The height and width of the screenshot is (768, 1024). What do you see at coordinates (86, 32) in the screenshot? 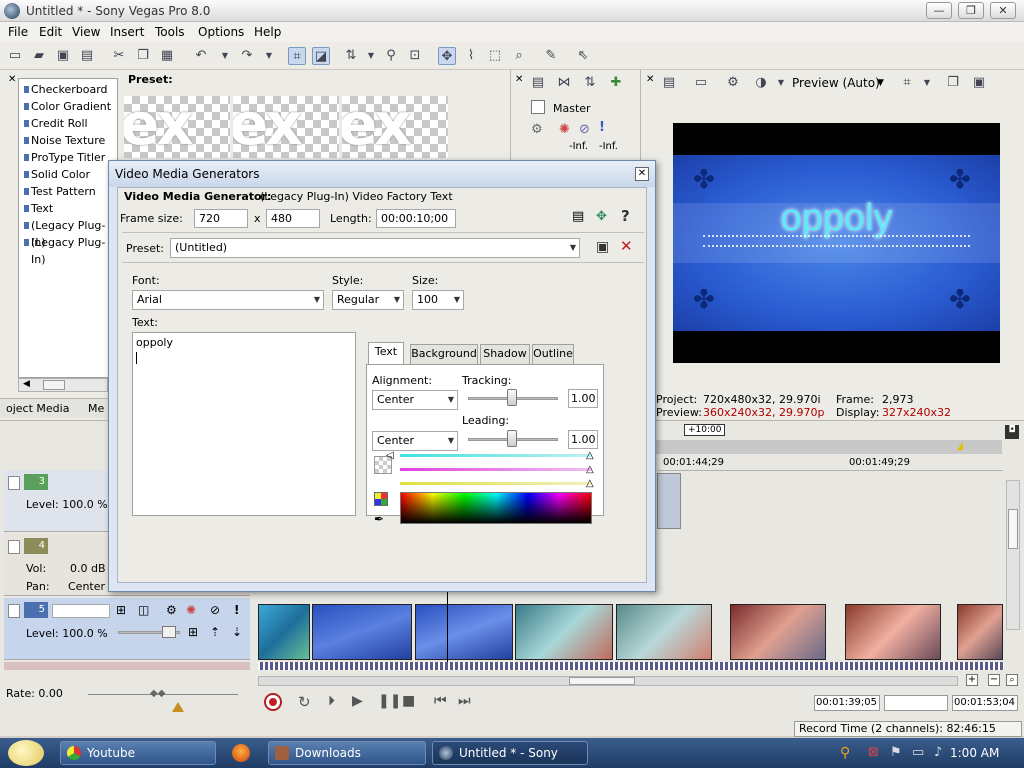
I see `menu-view: View` at bounding box center [86, 32].